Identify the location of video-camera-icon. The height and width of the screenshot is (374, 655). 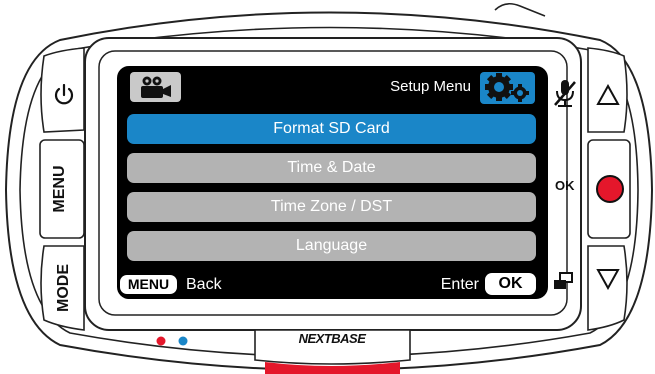
(156, 87).